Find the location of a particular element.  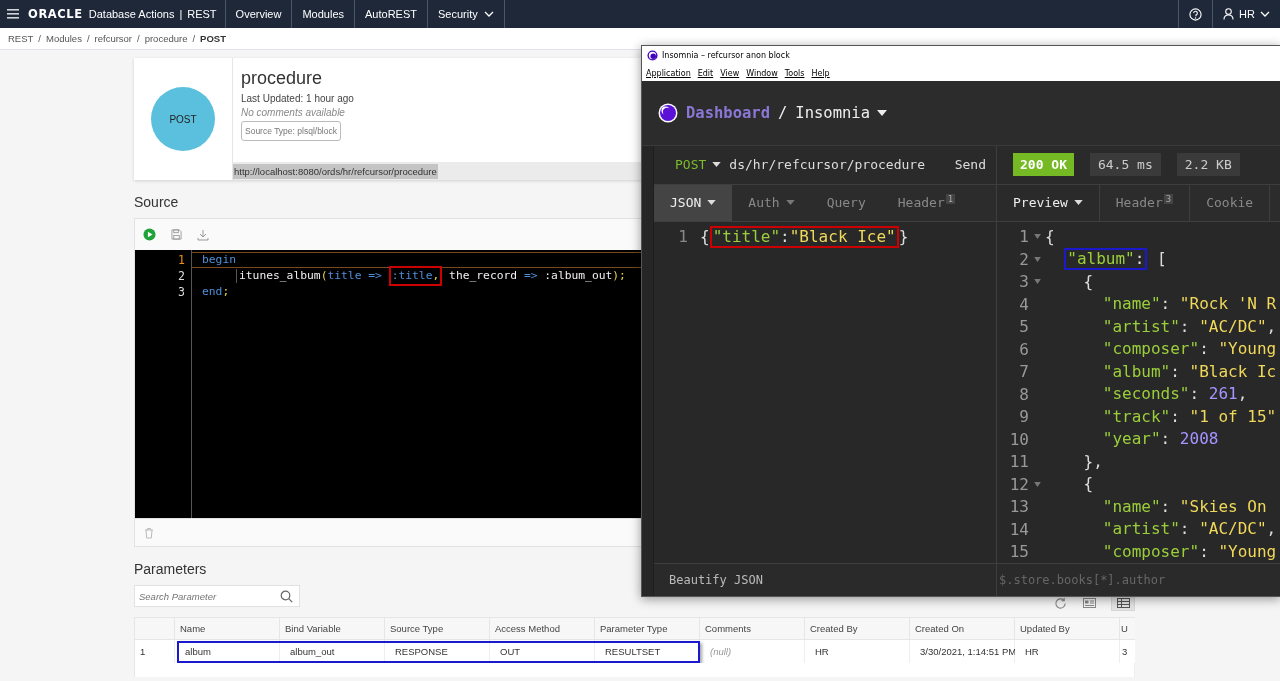

run-icon is located at coordinates (149, 234).